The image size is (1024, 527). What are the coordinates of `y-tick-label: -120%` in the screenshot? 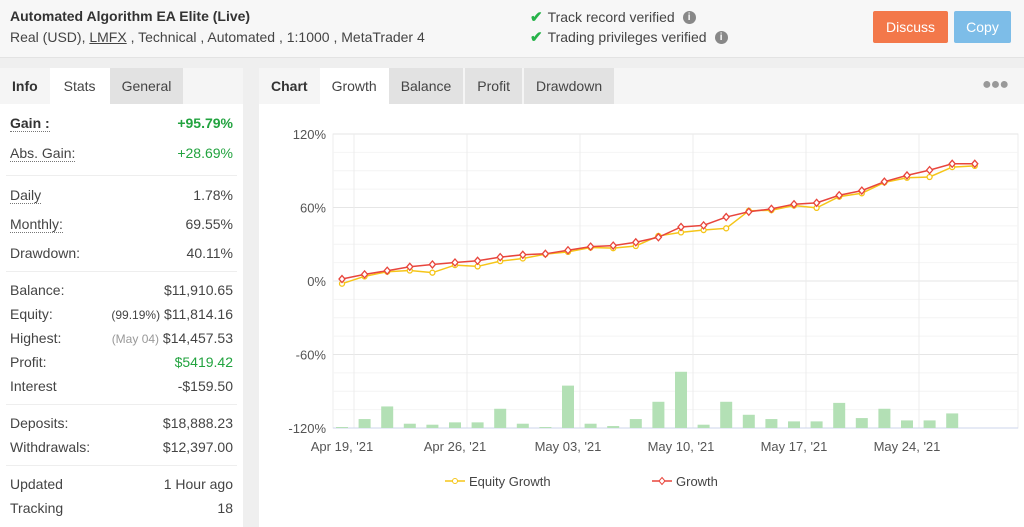 It's located at (307, 428).